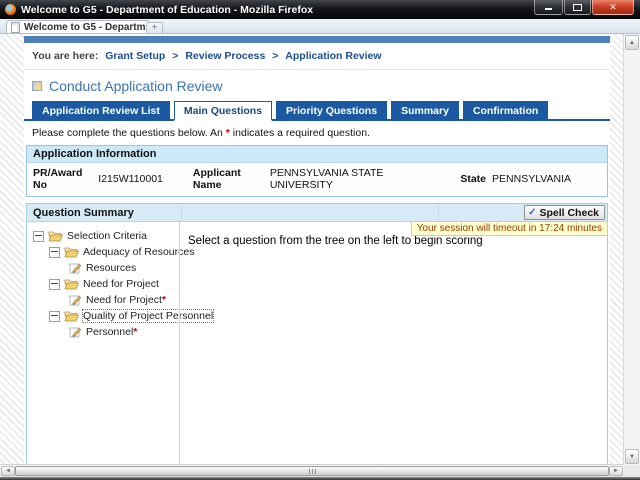 The height and width of the screenshot is (480, 640). I want to click on tree-node-need-for-project-question: Need for Project *, so click(103, 300).